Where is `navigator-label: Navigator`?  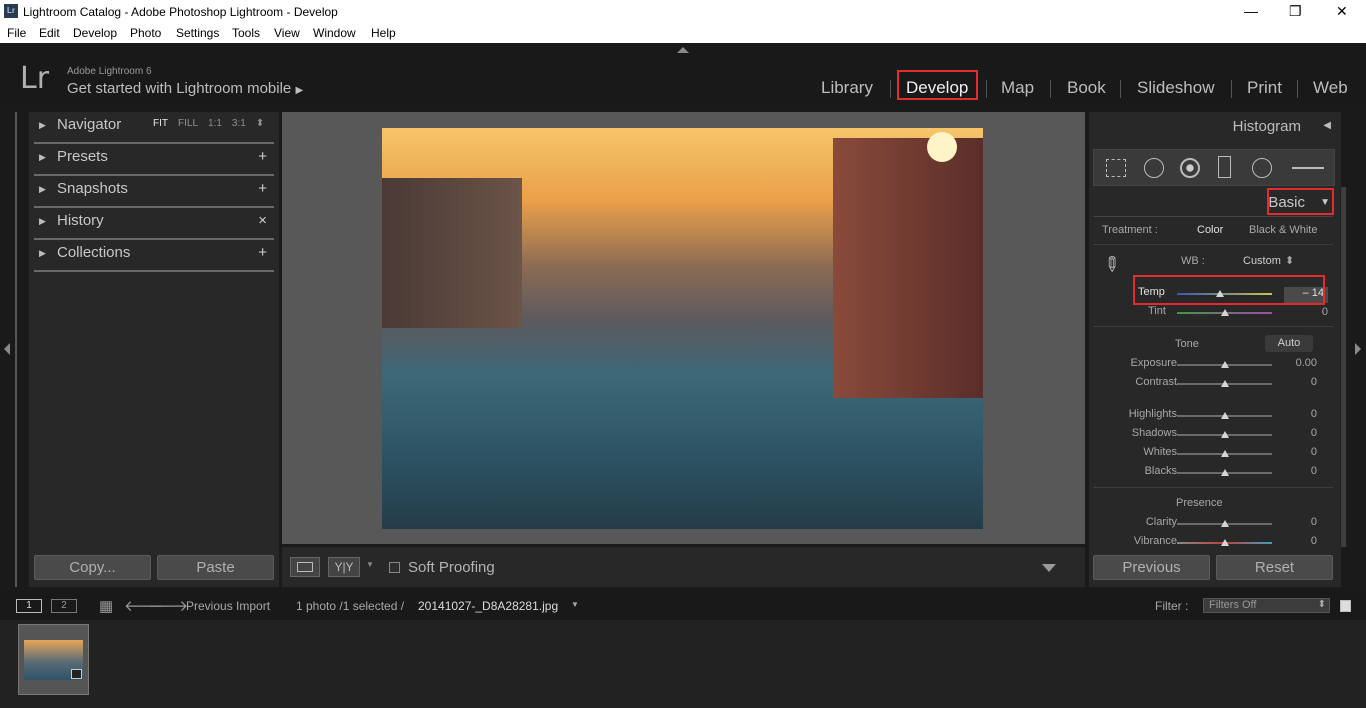
navigator-label: Navigator is located at coordinates (89, 124).